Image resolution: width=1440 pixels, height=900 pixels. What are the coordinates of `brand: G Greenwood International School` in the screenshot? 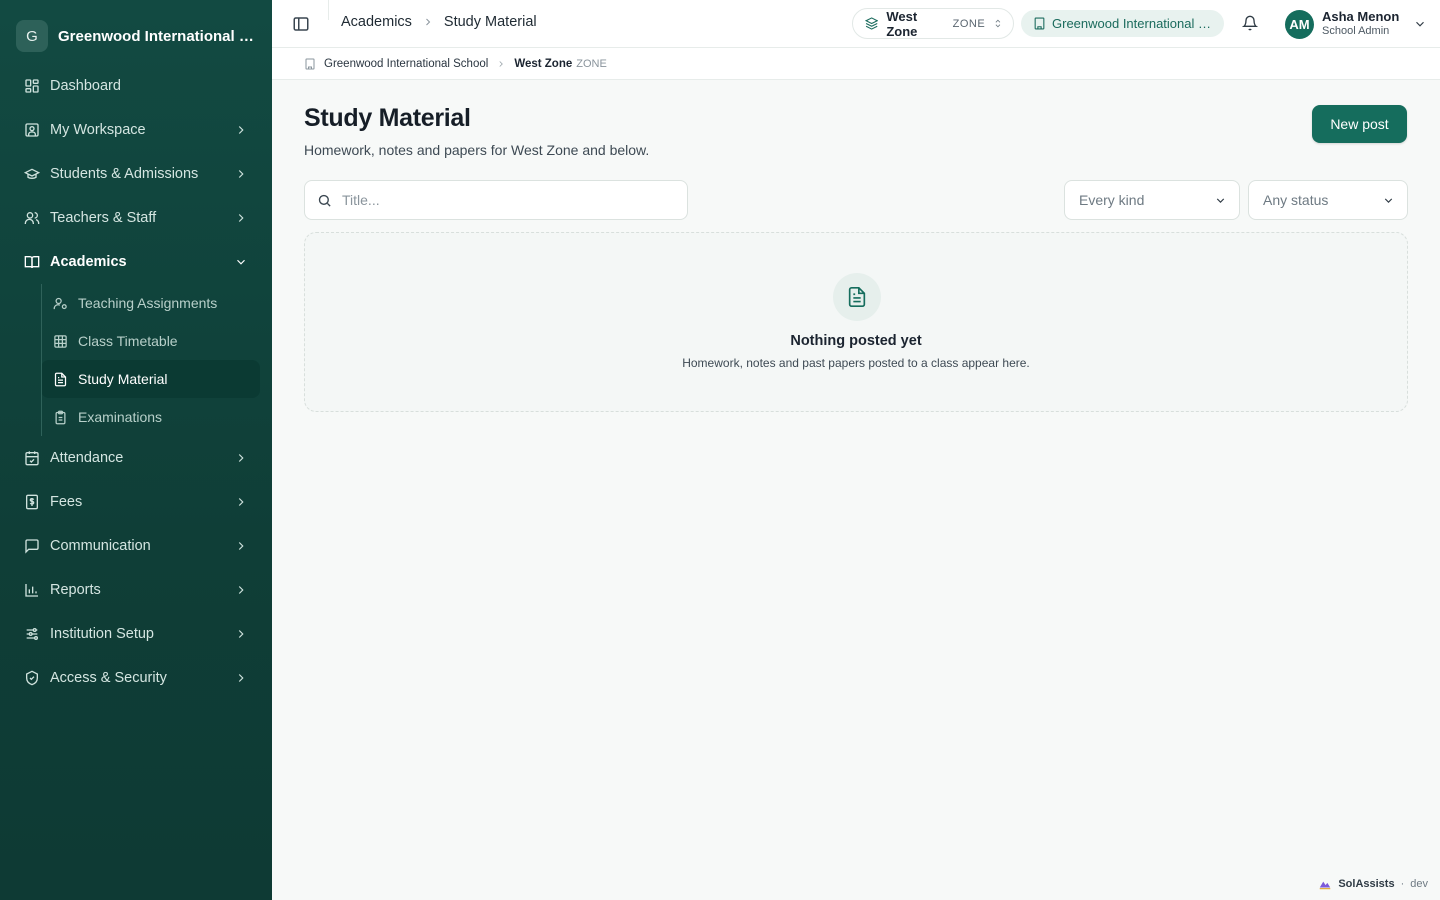 It's located at (139, 36).